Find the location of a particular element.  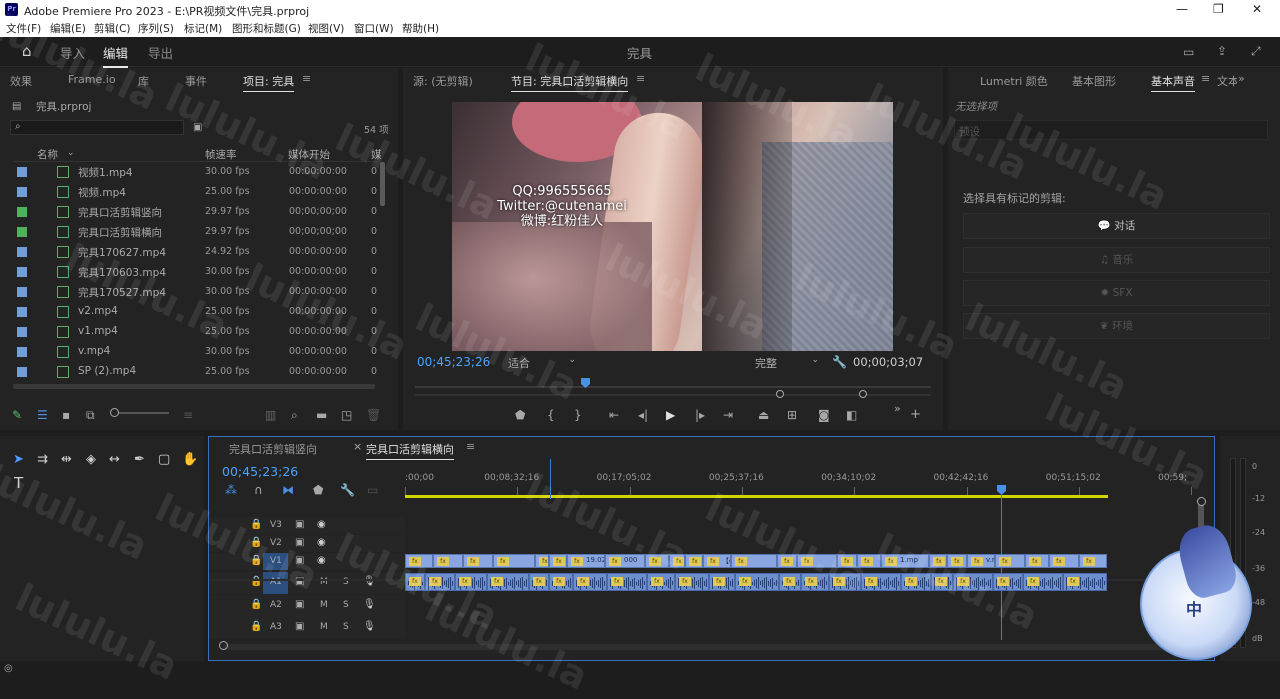

find-icon: ⌕ is located at coordinates (294, 415).